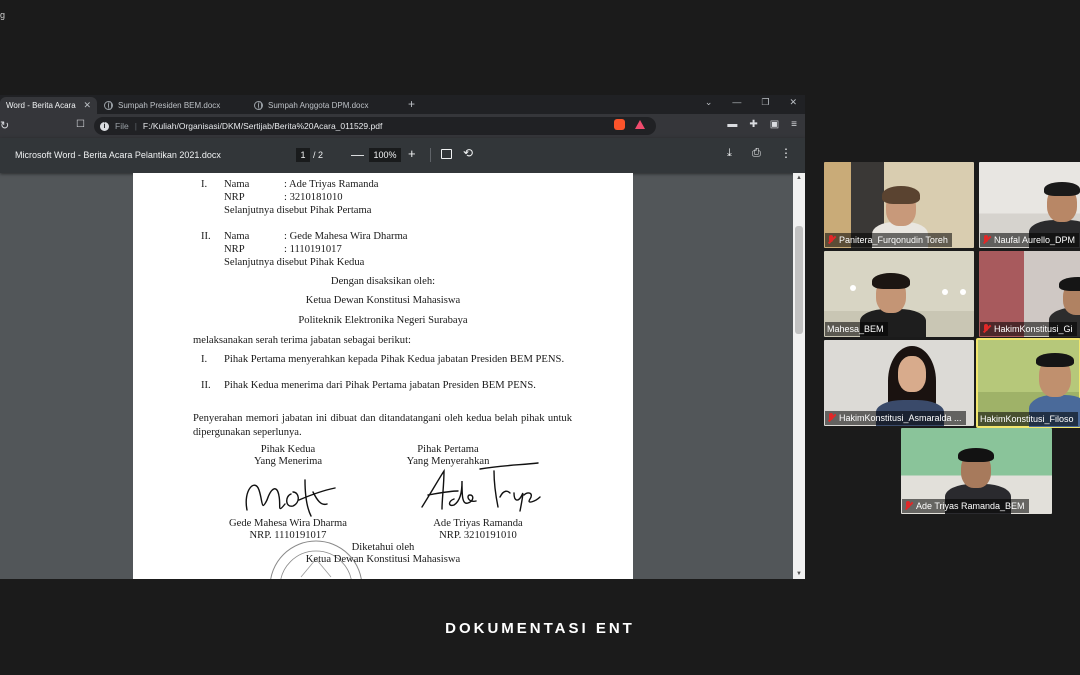  I want to click on party2-nrp-value: : 1110191017, so click(313, 249).